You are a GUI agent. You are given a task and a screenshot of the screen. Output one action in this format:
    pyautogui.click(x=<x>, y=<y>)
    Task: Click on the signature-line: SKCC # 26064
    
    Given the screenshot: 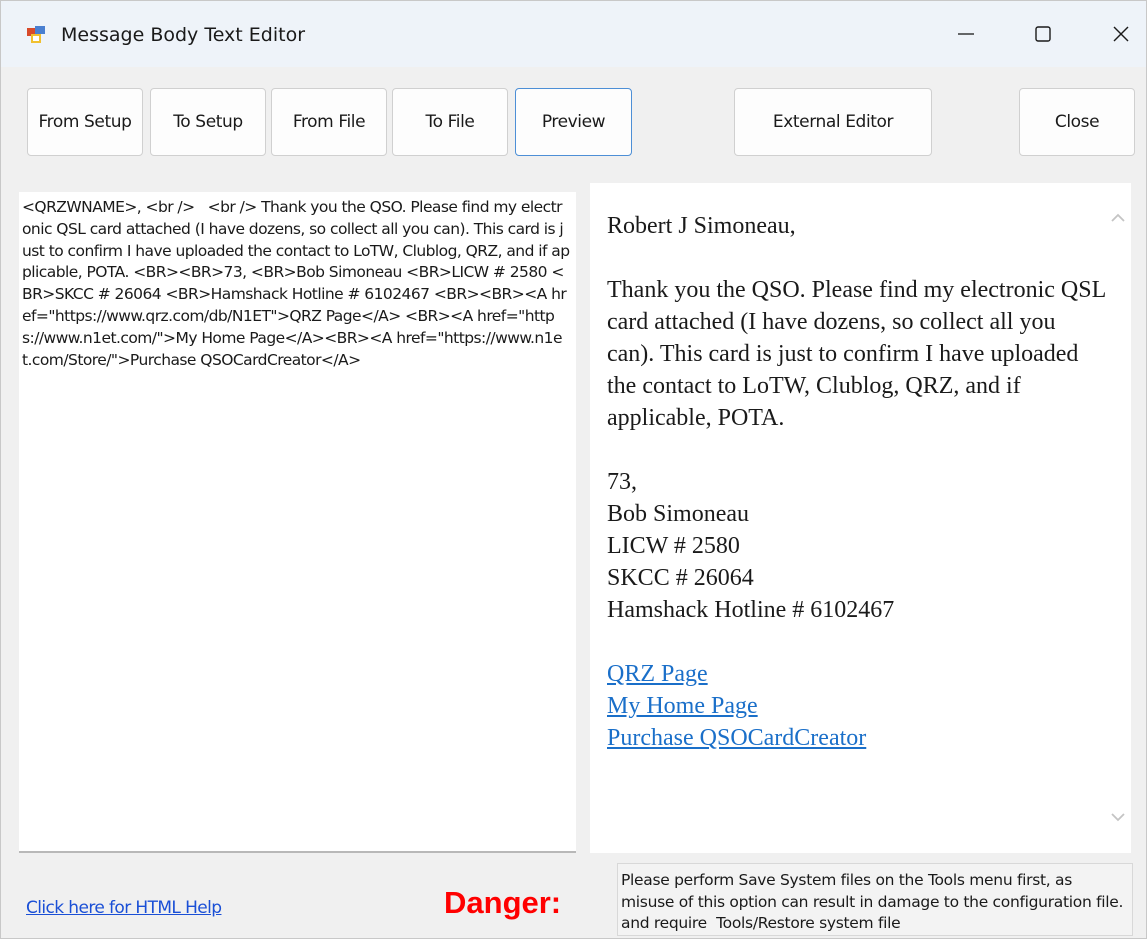 What is the action you would take?
    pyautogui.click(x=680, y=578)
    